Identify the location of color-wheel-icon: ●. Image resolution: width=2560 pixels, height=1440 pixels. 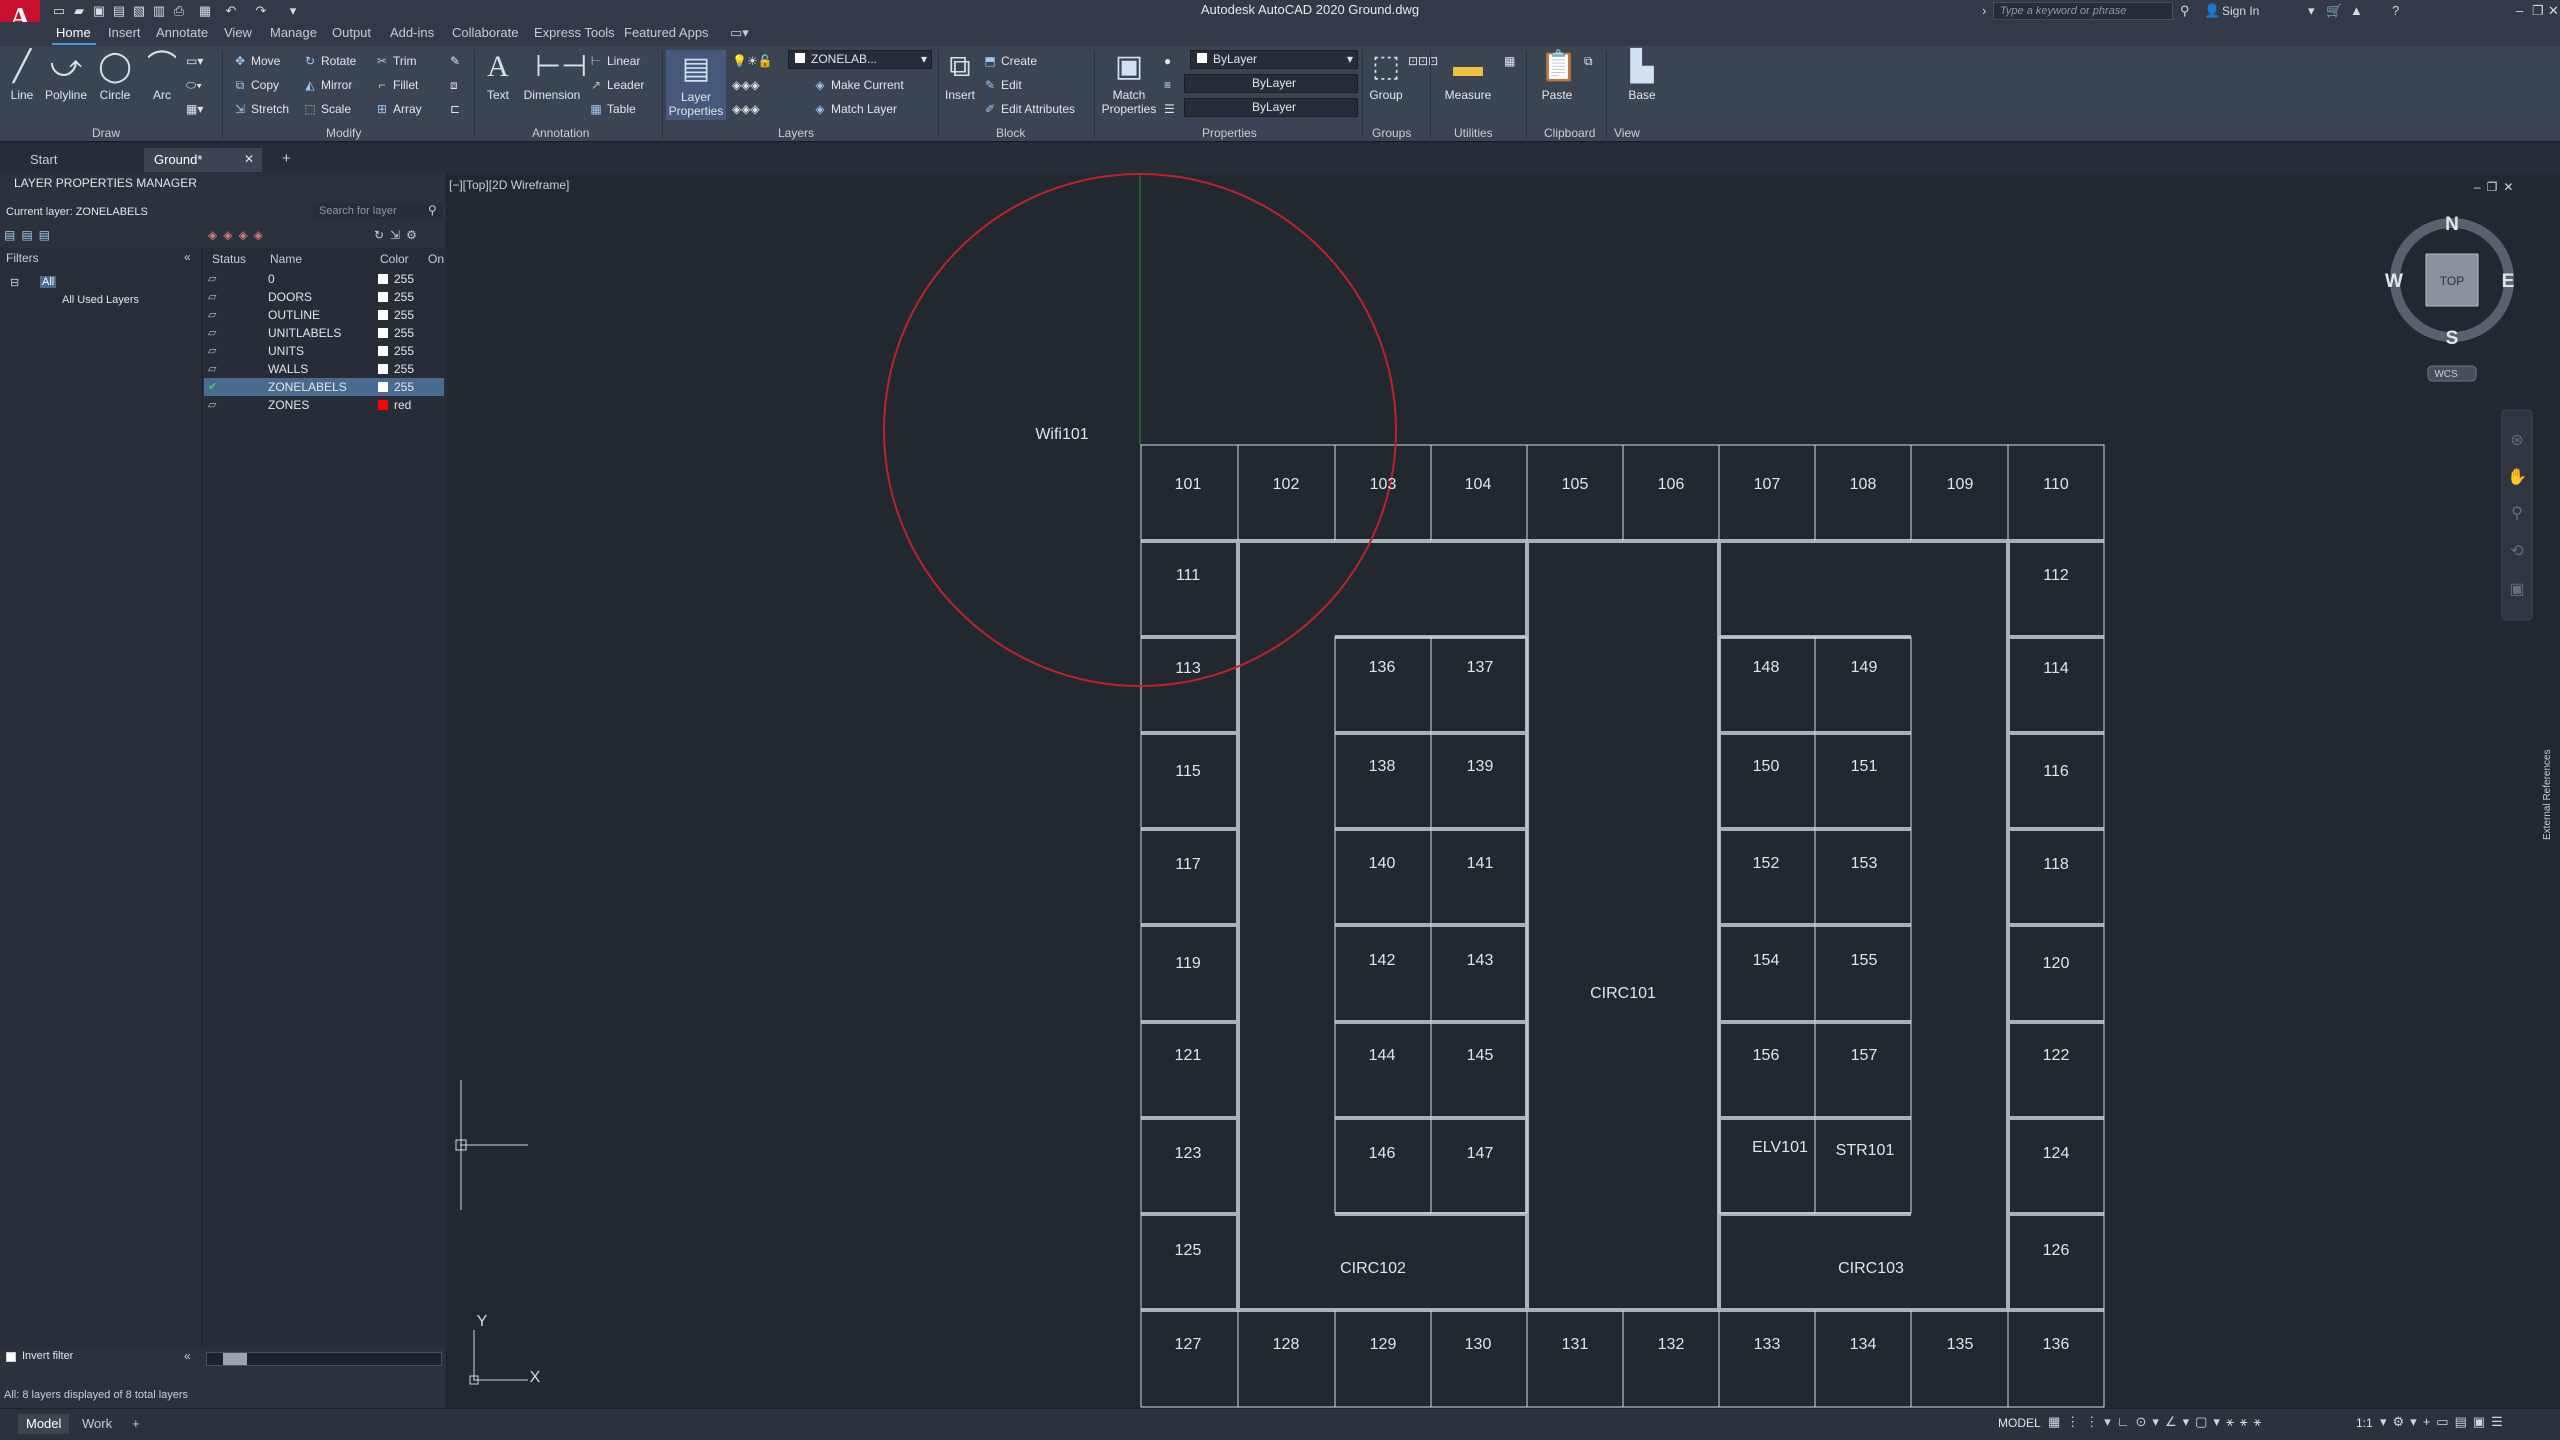
(1167, 61).